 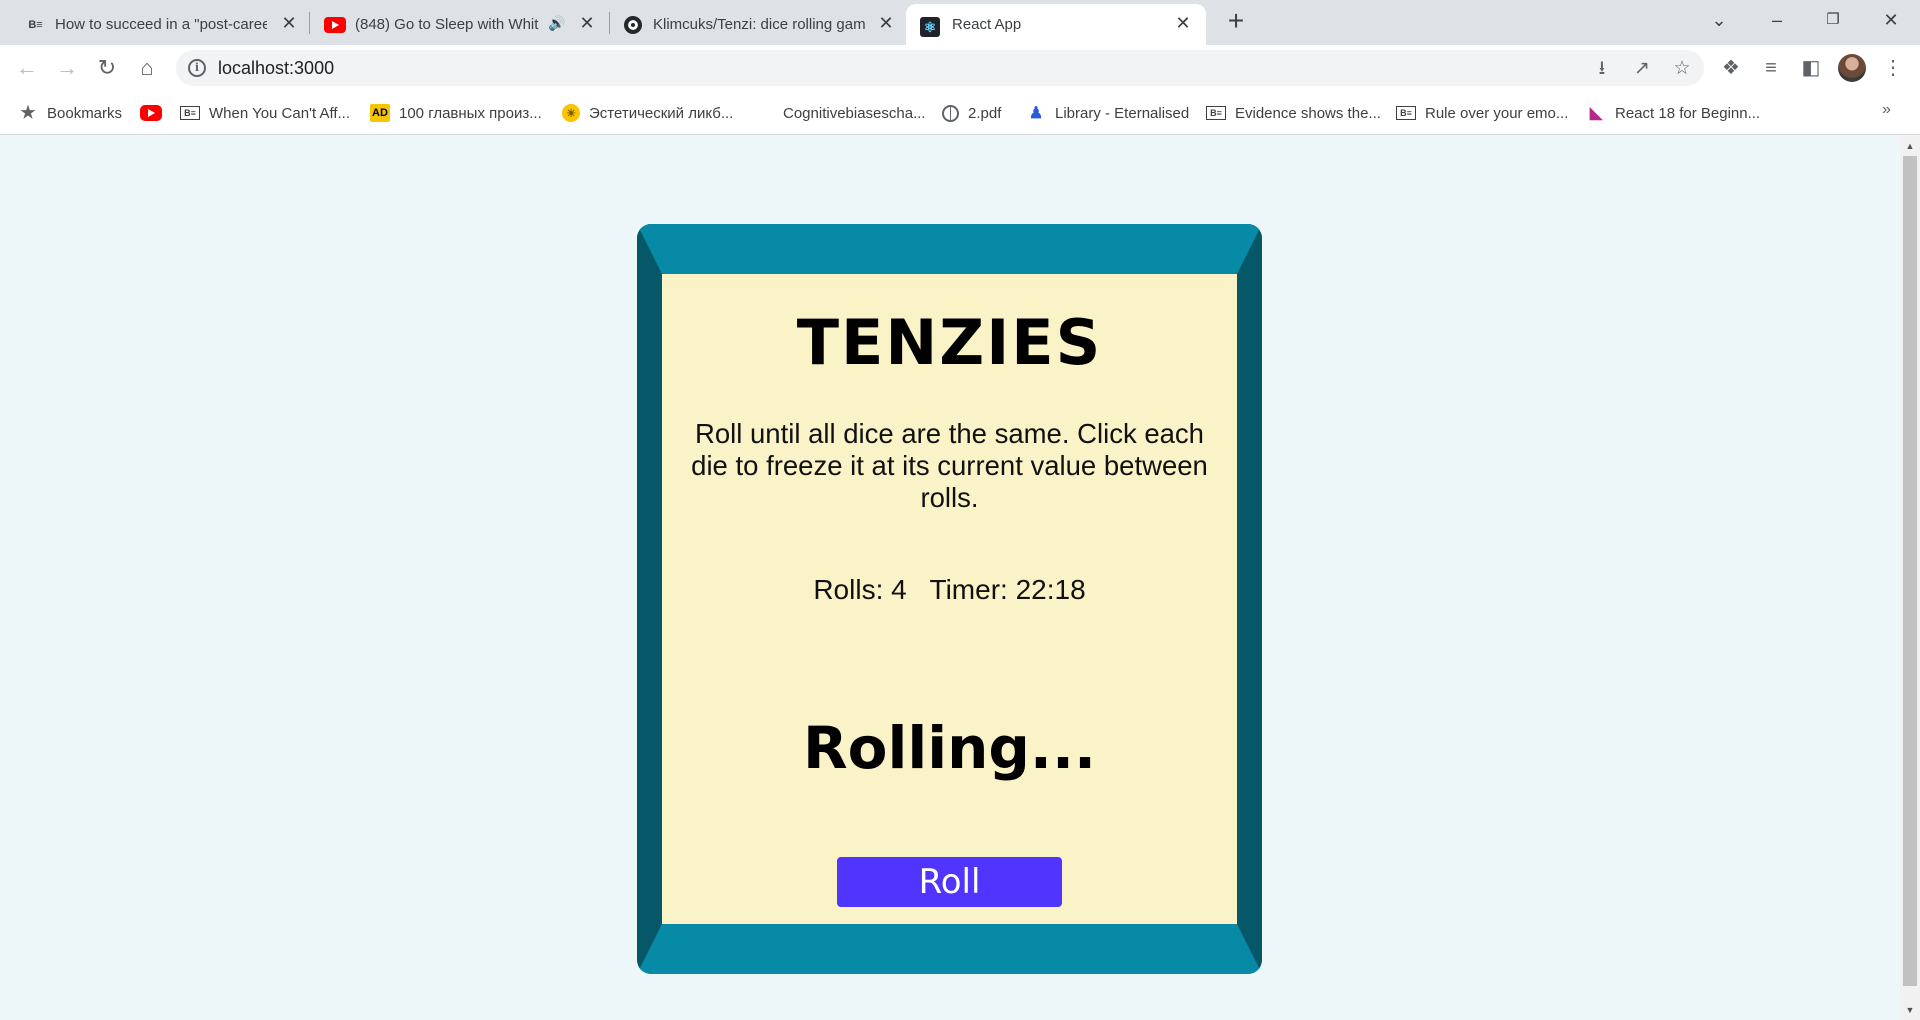 I want to click on close-window-button: ✕, so click(x=1891, y=20).